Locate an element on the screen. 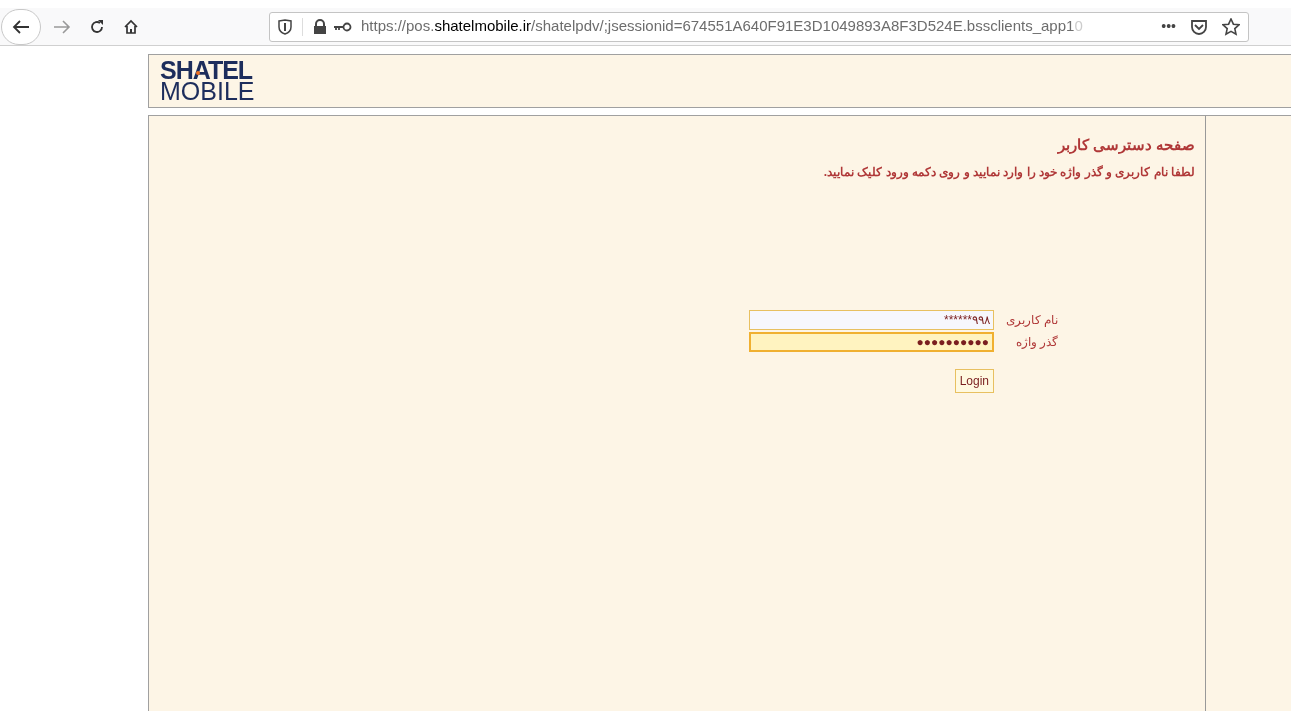 The width and height of the screenshot is (1291, 711). field-label: نام کاربری is located at coordinates (1031, 320).